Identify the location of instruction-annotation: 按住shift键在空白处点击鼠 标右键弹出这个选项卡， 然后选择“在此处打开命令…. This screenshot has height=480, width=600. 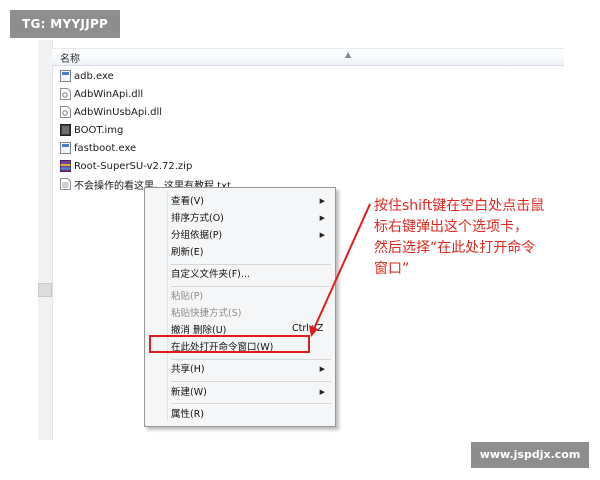
(474, 238).